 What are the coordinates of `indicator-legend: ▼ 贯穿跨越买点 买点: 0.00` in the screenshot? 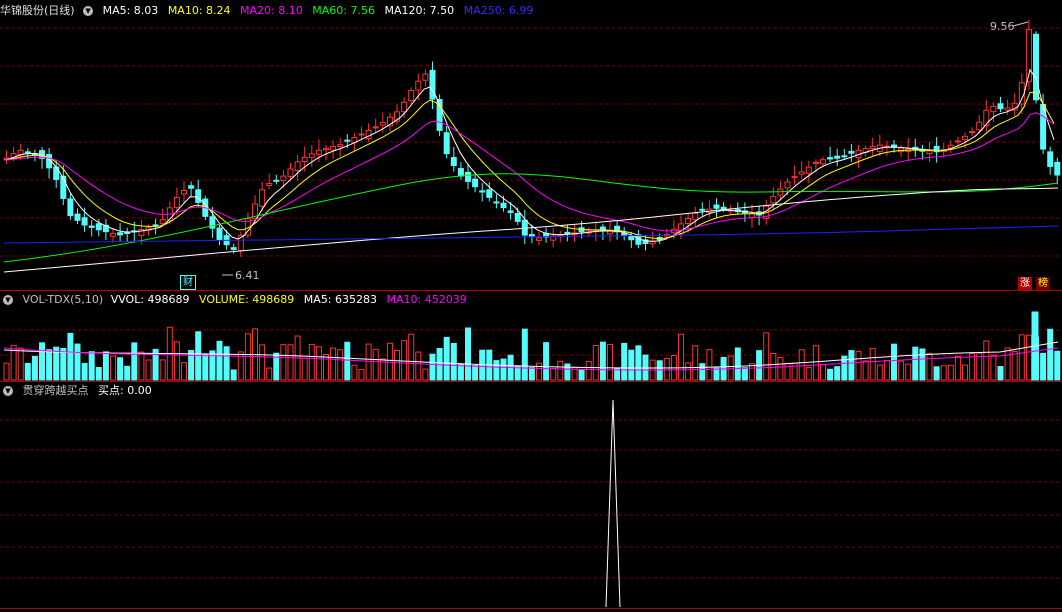 It's located at (79, 390).